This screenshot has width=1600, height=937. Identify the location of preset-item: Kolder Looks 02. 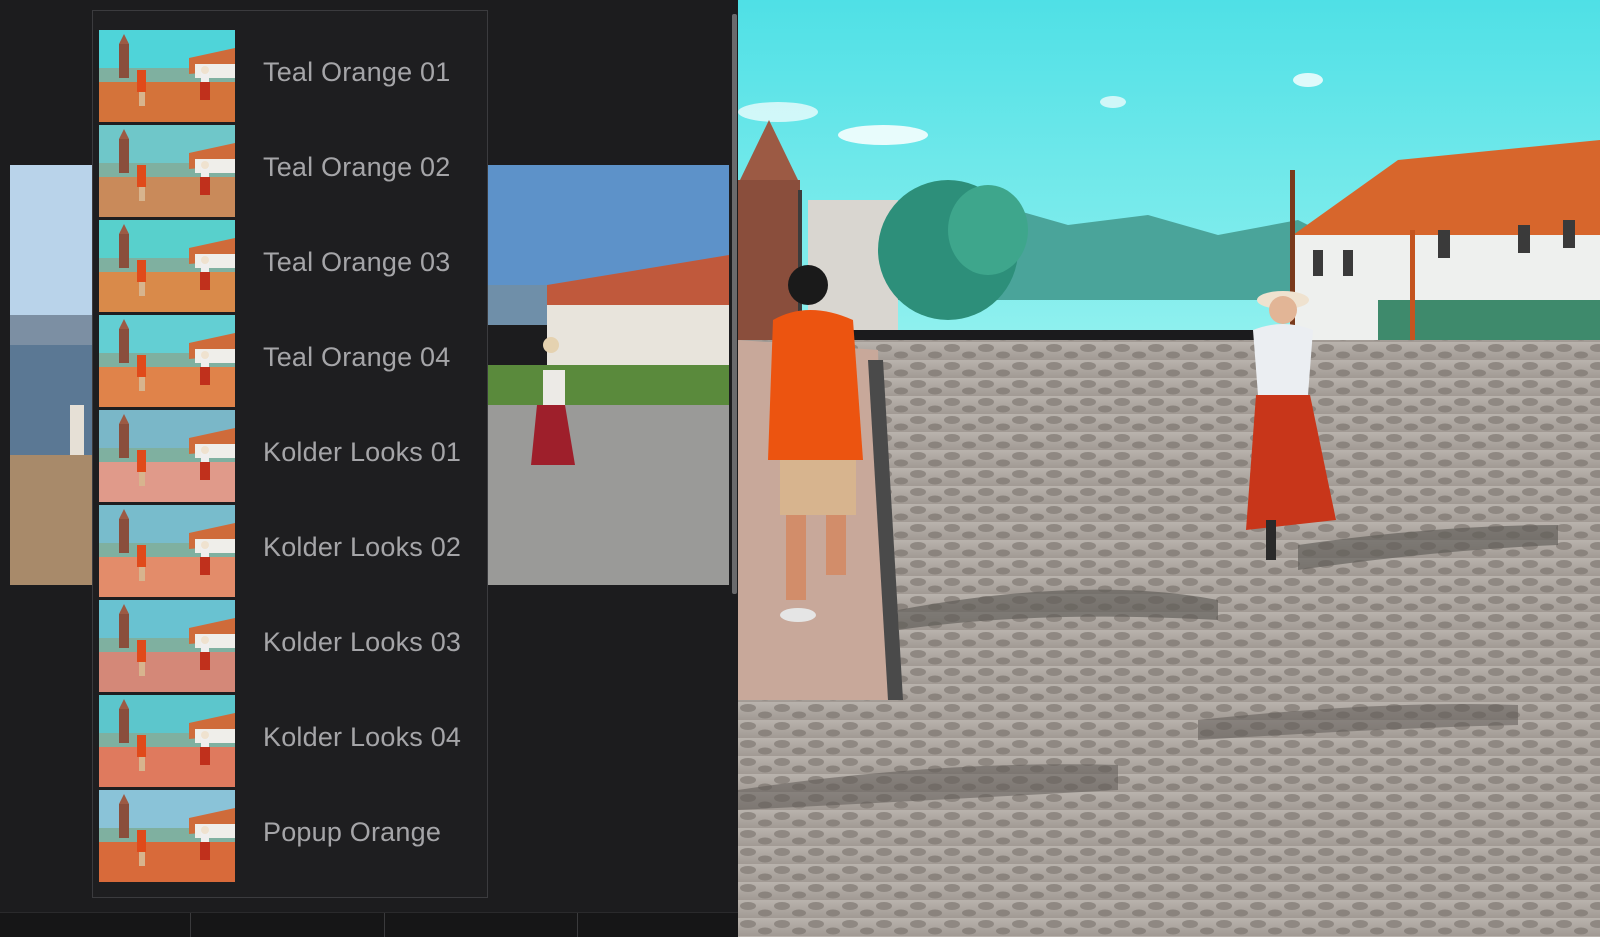
(289, 550).